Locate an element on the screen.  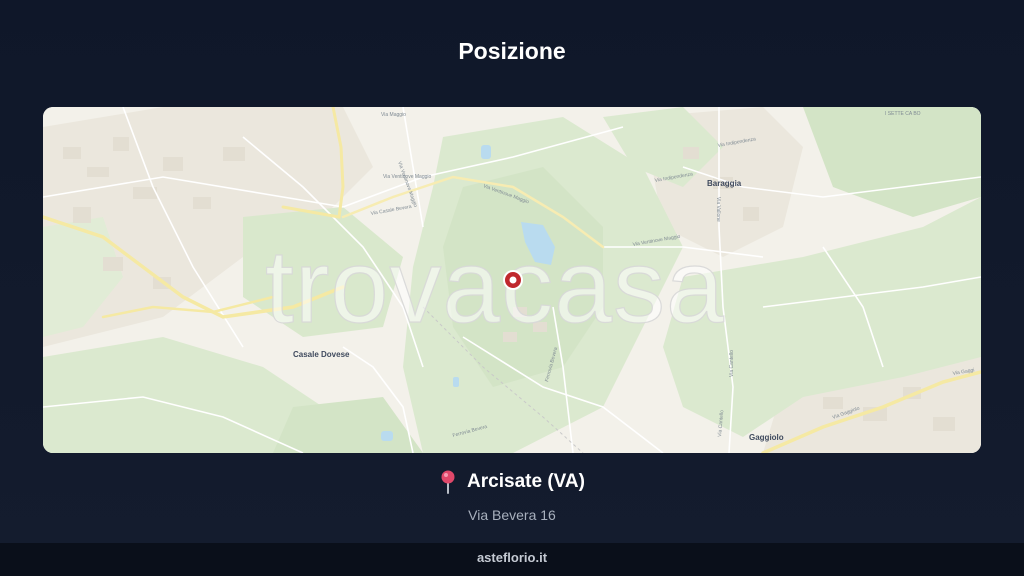
round-pushpin-icon is located at coordinates (448, 482).